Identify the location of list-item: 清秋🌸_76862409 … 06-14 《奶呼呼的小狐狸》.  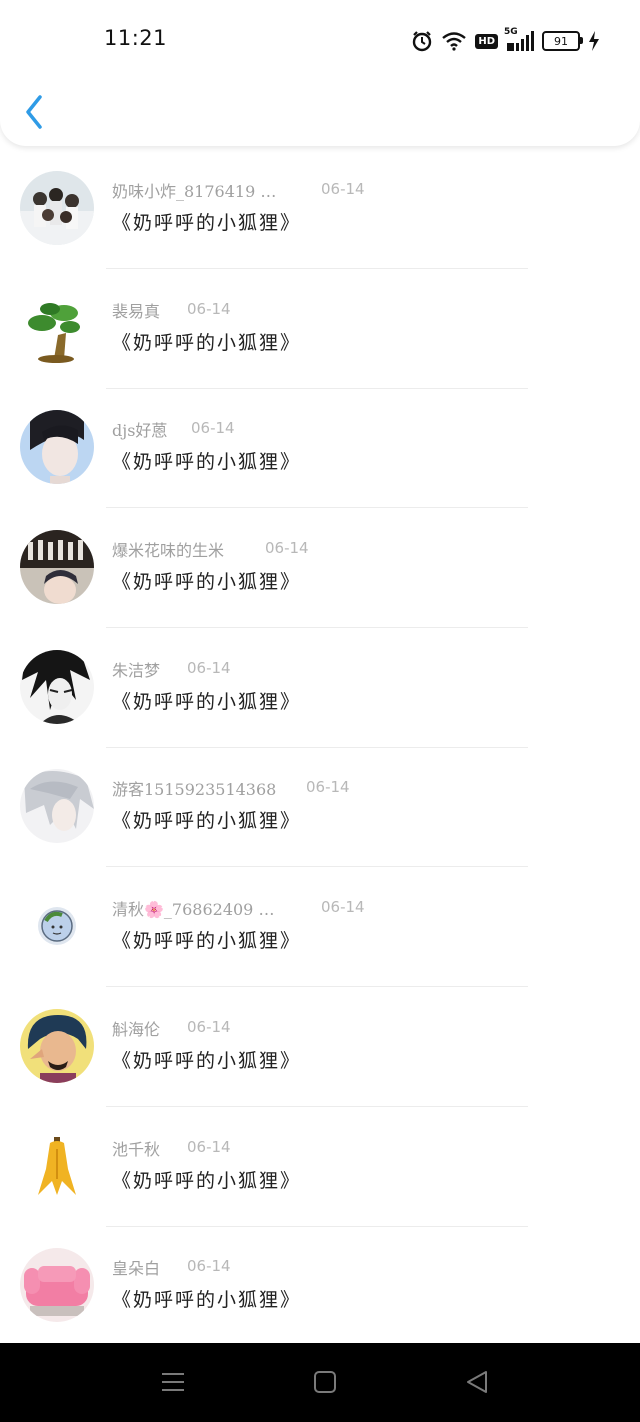
(320, 928).